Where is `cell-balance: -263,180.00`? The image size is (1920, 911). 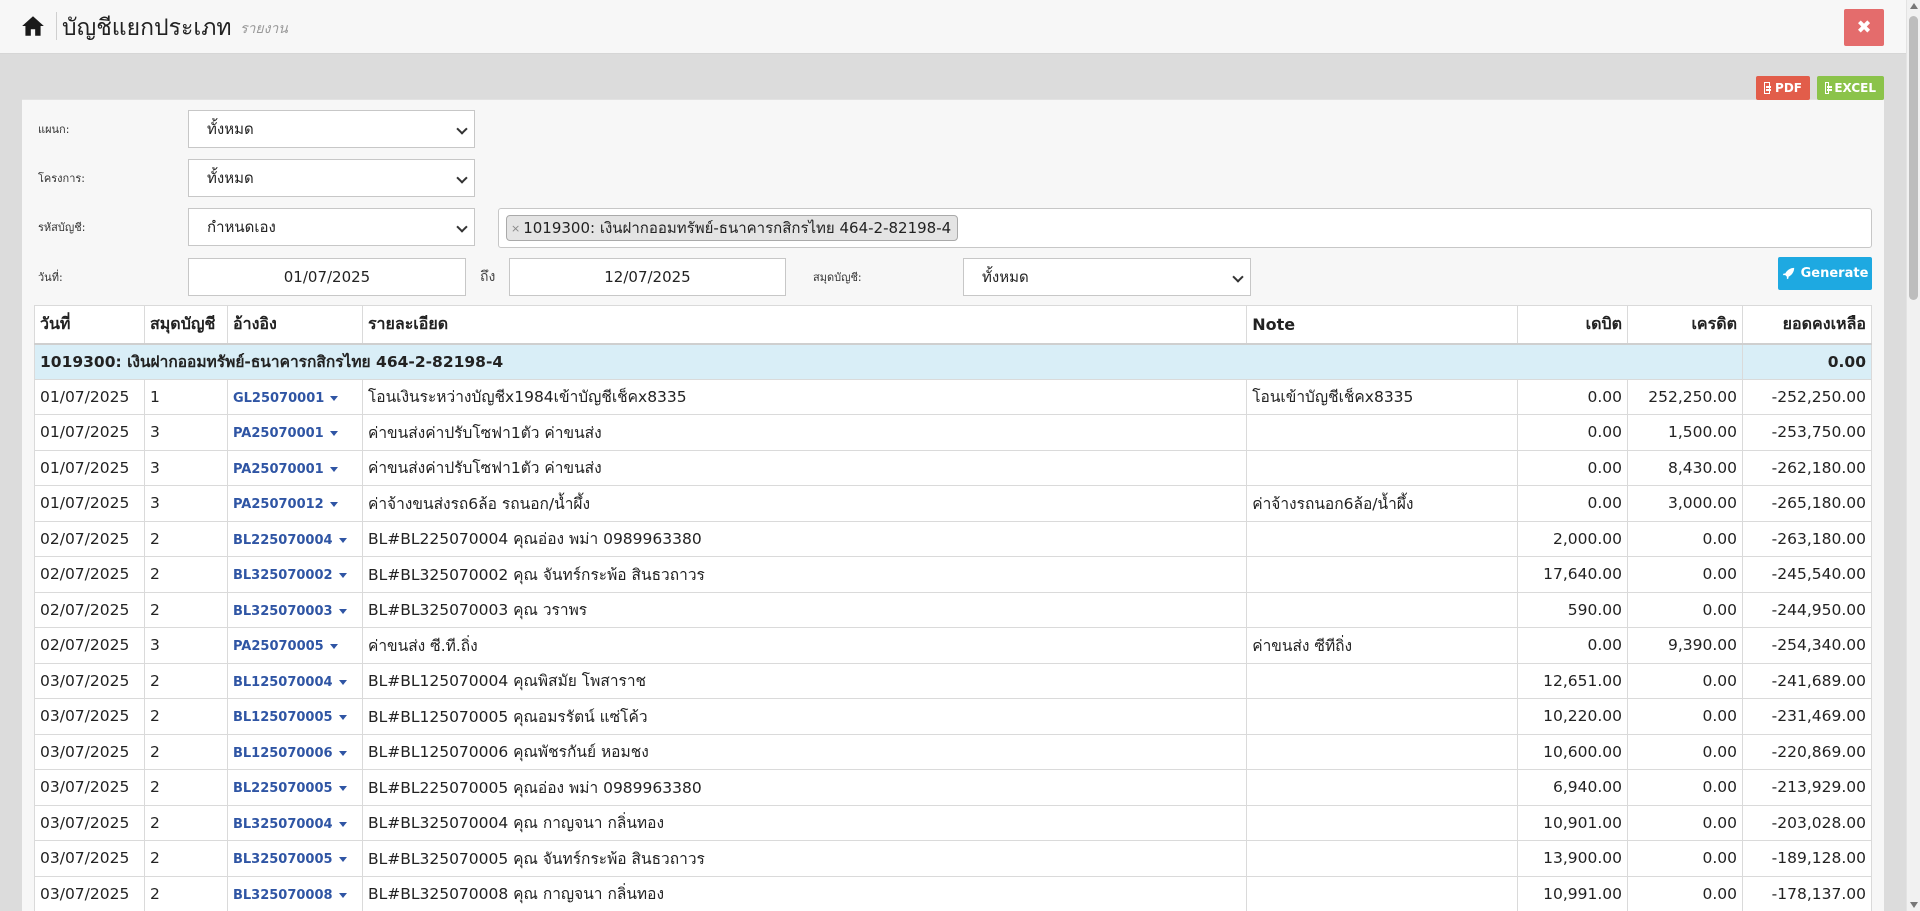 cell-balance: -263,180.00 is located at coordinates (1807, 538).